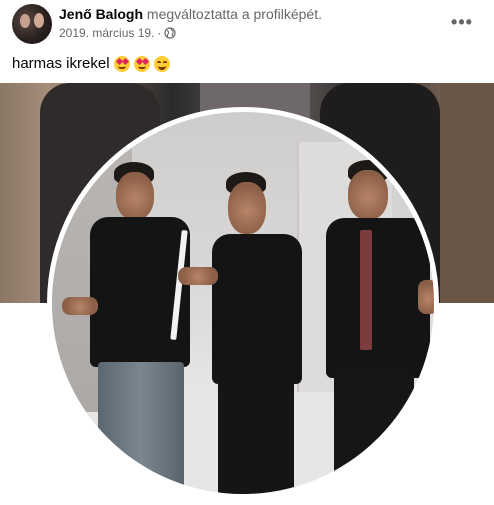 The image size is (494, 505). What do you see at coordinates (234, 14) in the screenshot?
I see `post-action-text: megváltoztatta a profilképét.` at bounding box center [234, 14].